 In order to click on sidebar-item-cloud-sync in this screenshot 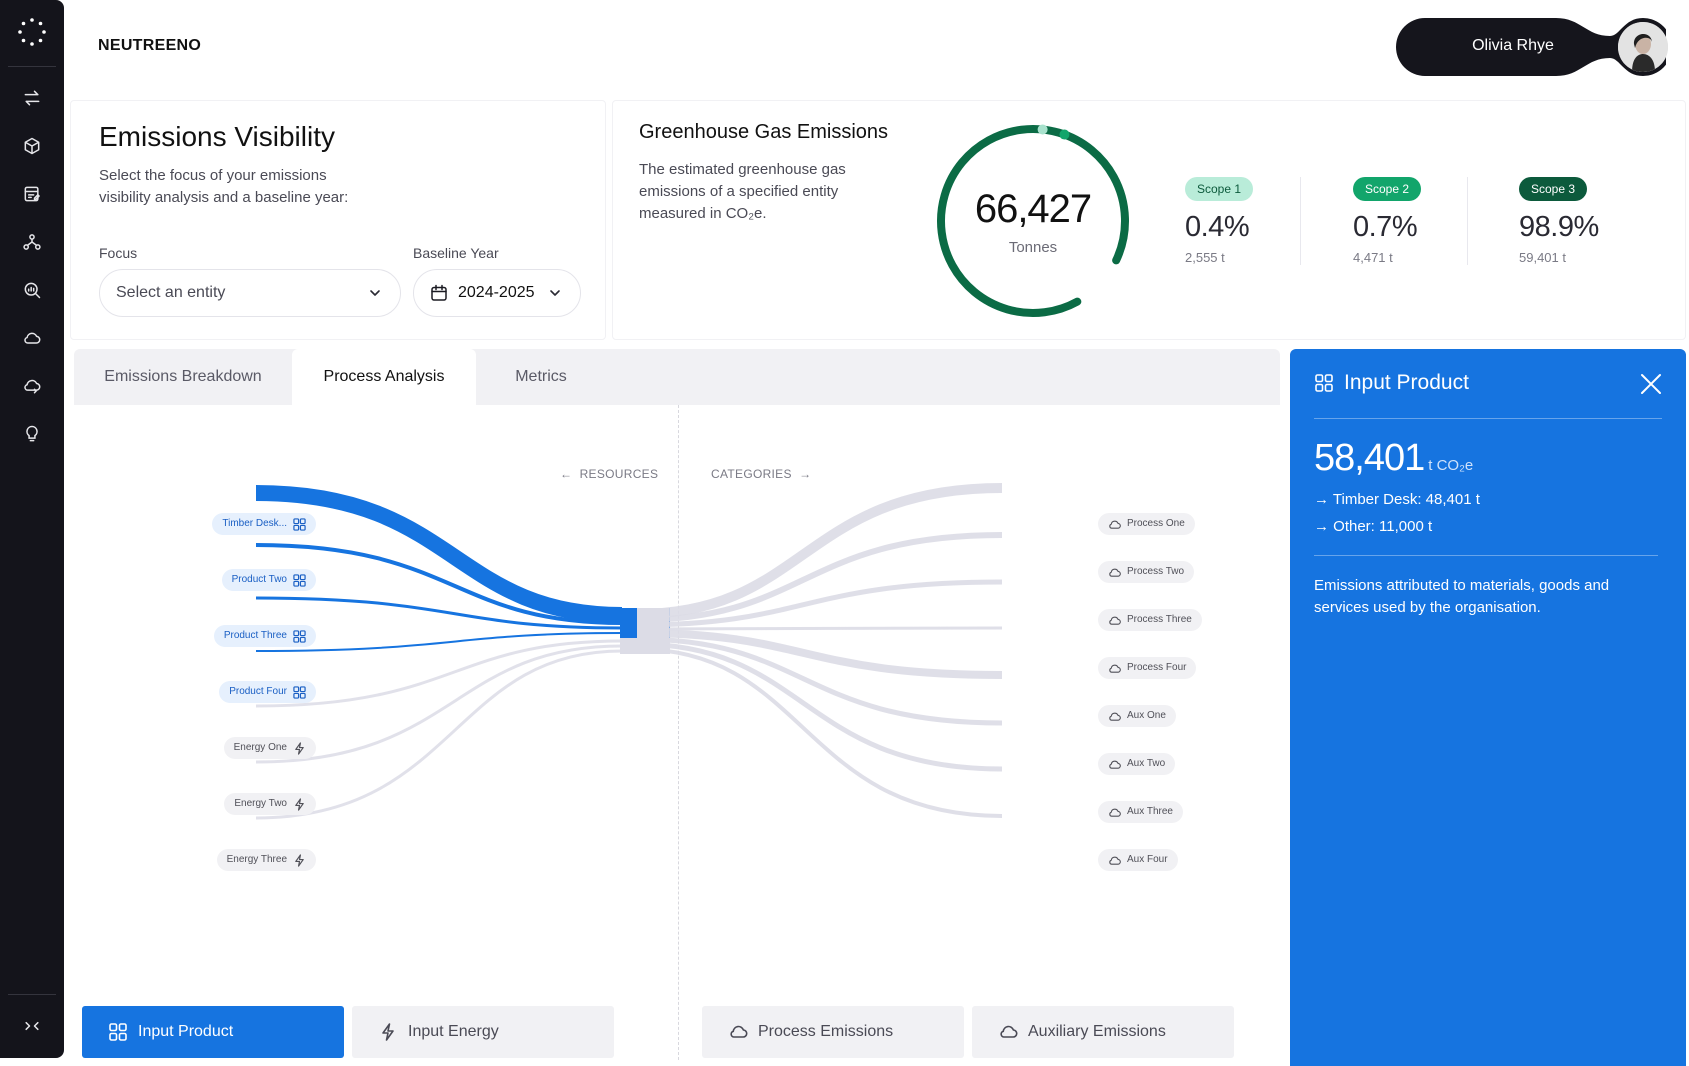, I will do `click(32, 386)`.